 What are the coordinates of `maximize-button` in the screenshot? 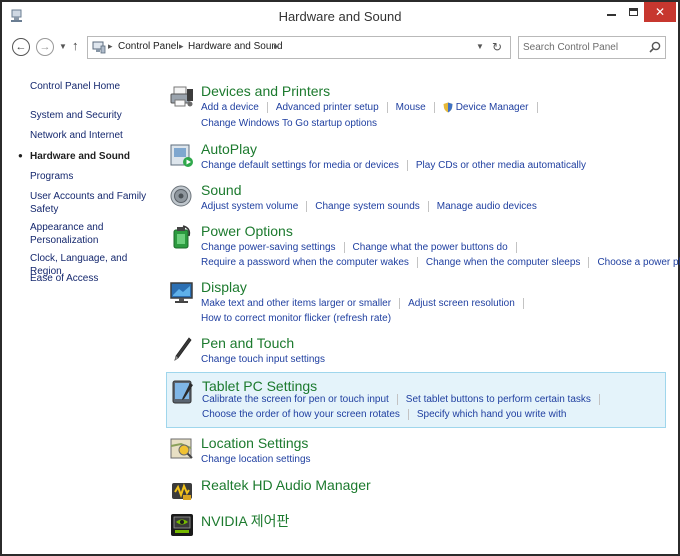 It's located at (633, 12).